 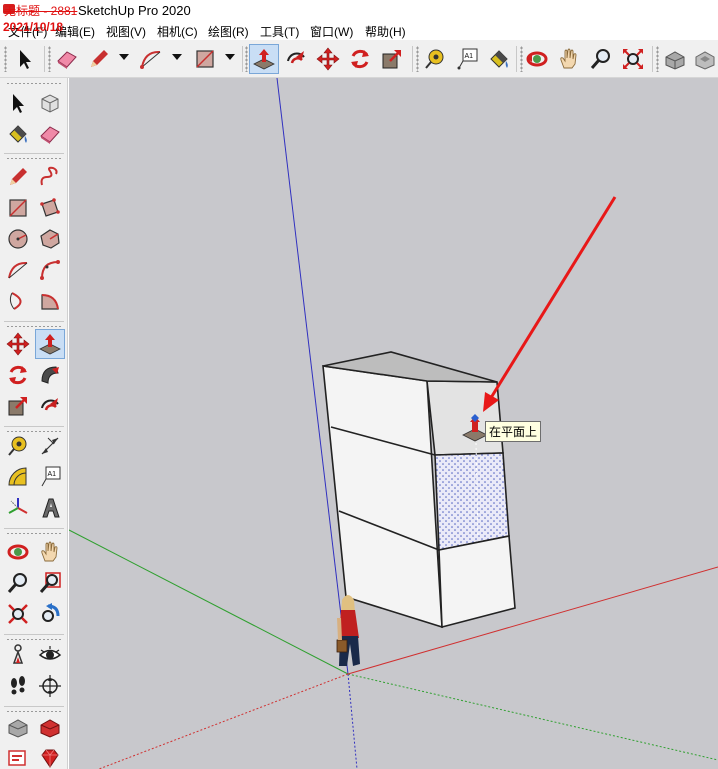 I want to click on pie-tool-button, so click(x=50, y=301).